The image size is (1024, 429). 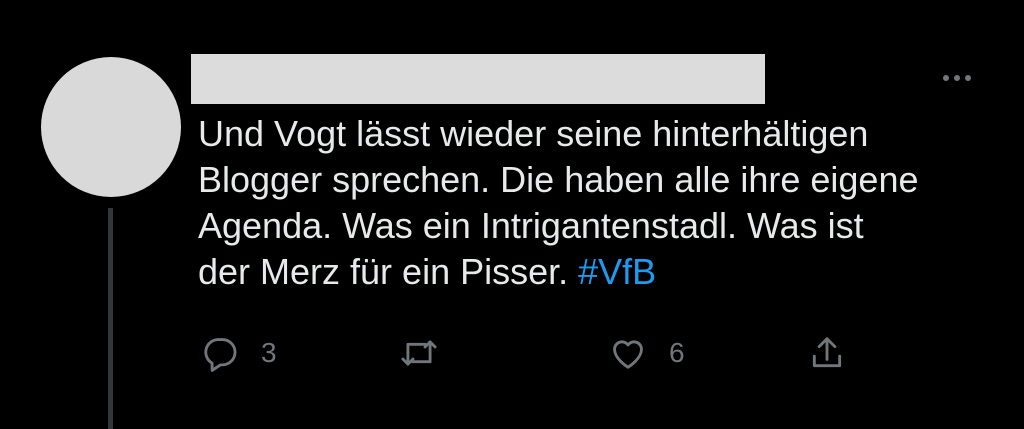 What do you see at coordinates (110, 318) in the screenshot?
I see `thread-line` at bounding box center [110, 318].